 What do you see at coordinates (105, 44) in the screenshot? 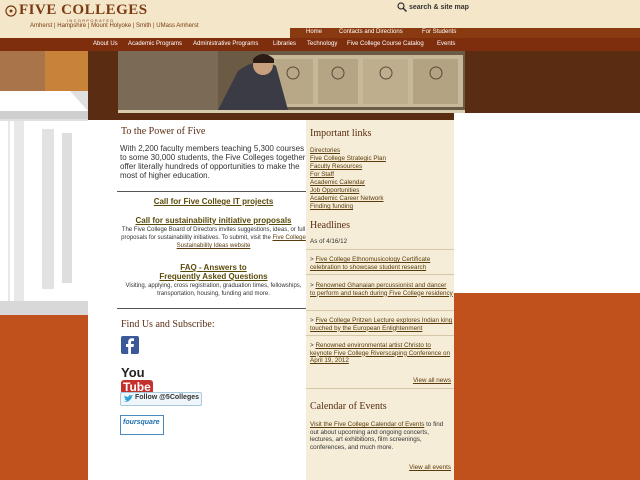
I see `mainnav-about-us: About Us` at bounding box center [105, 44].